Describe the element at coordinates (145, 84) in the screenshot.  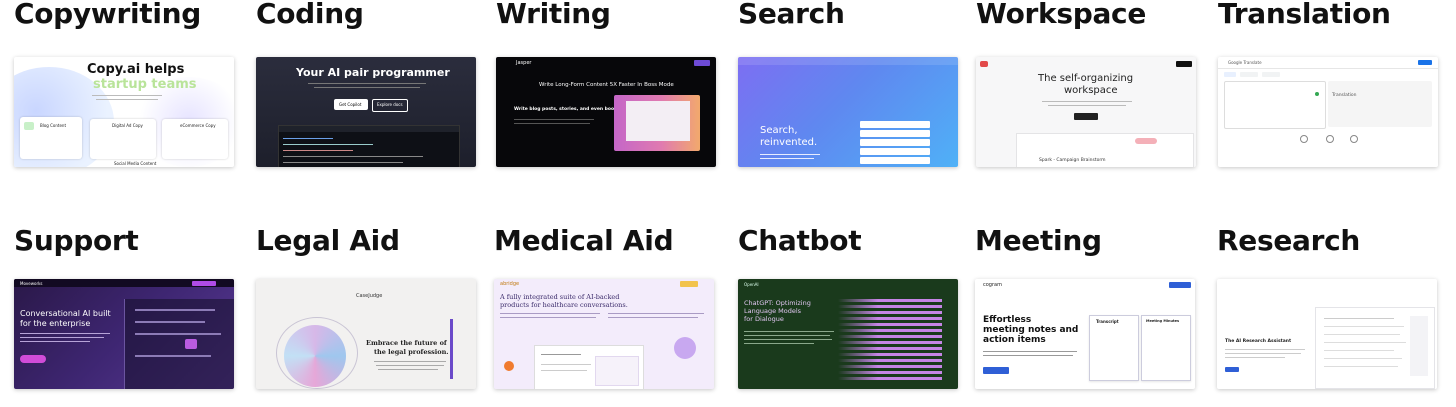
I see `hero-subheadline: startup teams` at that location.